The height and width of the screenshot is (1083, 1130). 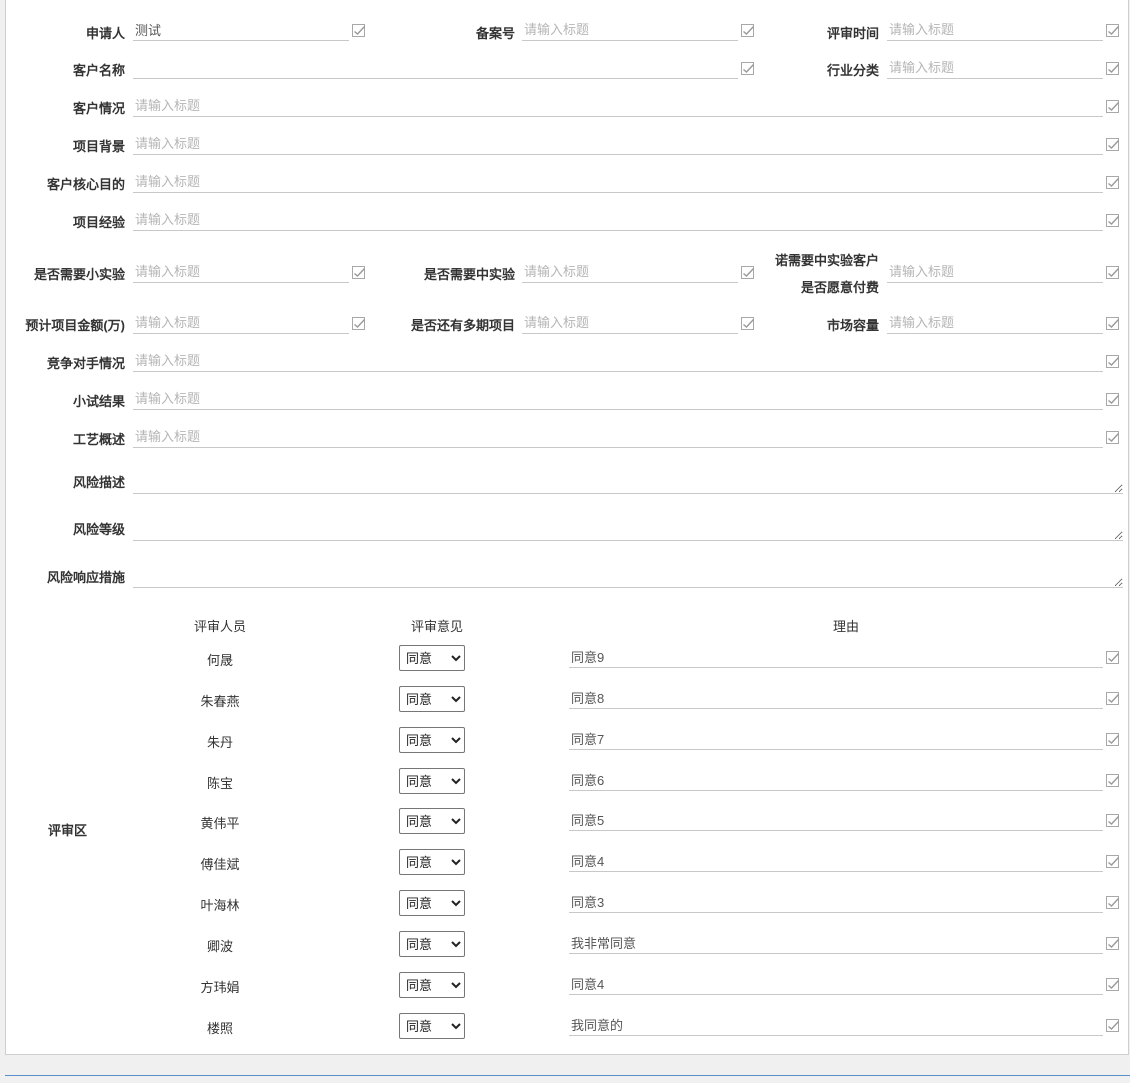 I want to click on risk-response-label: 风险响应措施, so click(x=85, y=577).